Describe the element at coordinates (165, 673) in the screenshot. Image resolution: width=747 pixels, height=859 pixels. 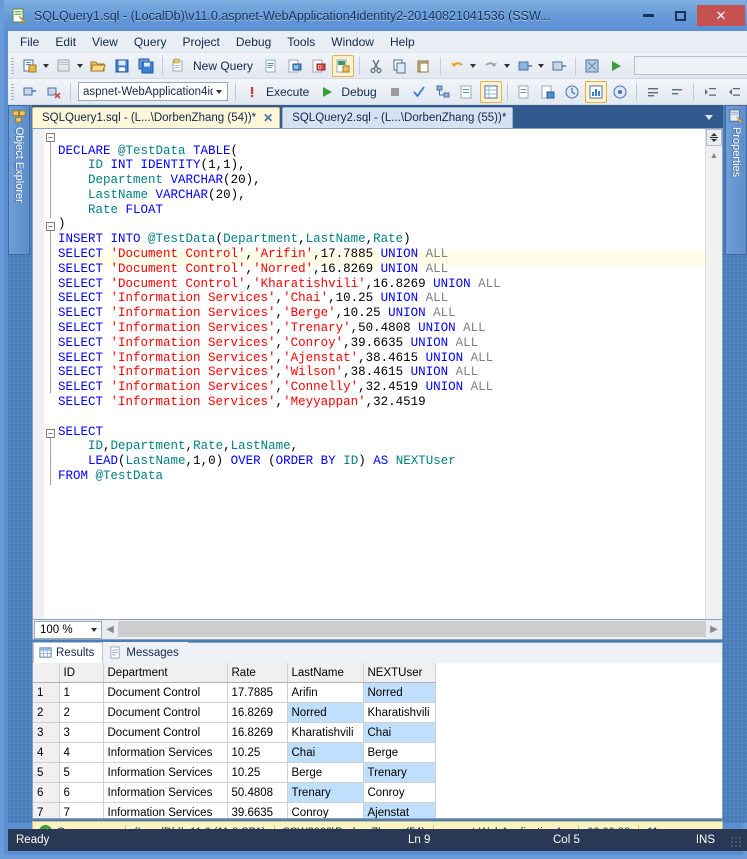
I see `column-header-department: Department` at that location.